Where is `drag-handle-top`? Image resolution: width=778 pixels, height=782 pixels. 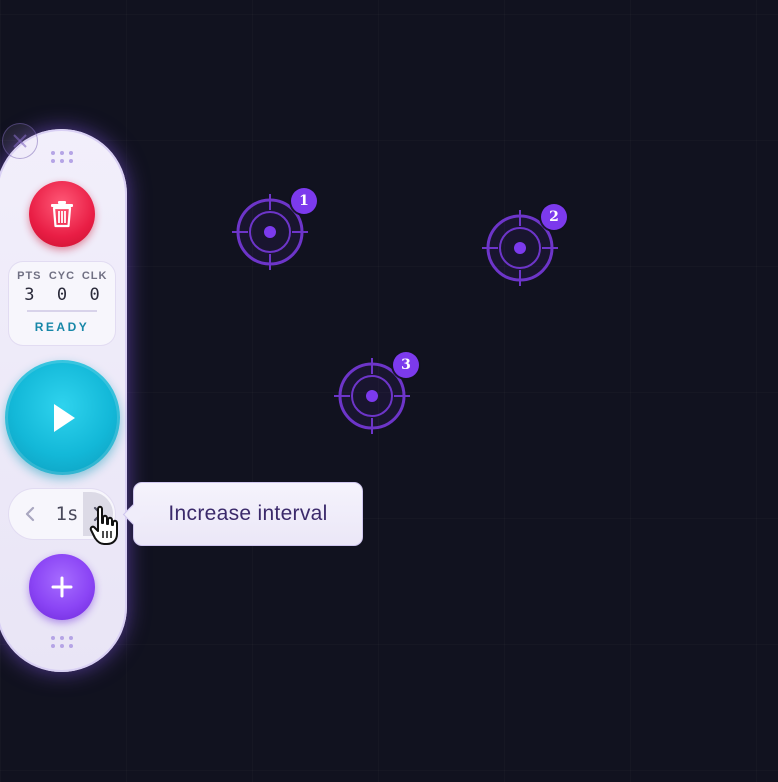 drag-handle-top is located at coordinates (62, 157).